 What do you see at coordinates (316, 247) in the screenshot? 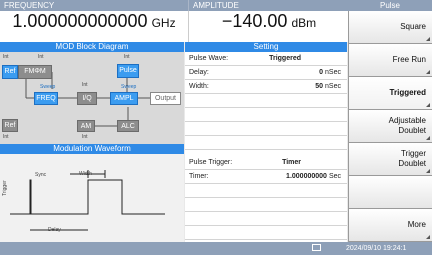
I see `remote-indicator-icon` at bounding box center [316, 247].